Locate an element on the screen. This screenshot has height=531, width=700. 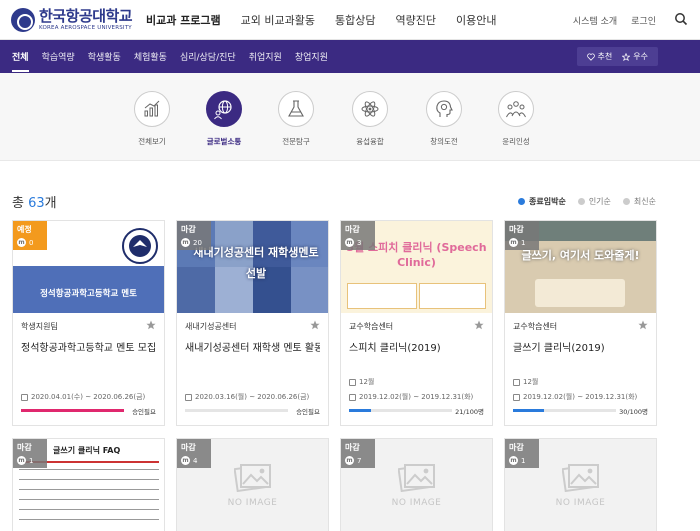
sort-popular: 인기순 is located at coordinates (594, 201).